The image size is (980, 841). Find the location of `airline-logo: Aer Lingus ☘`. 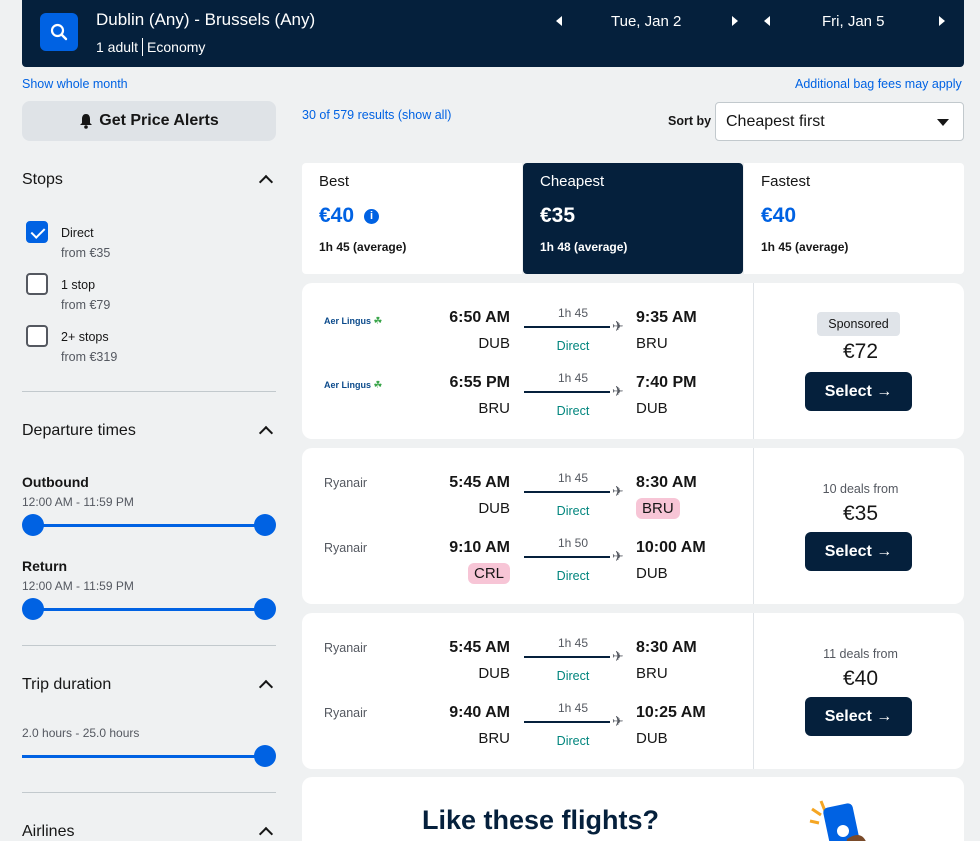

airline-logo: Aer Lingus ☘ is located at coordinates (353, 385).